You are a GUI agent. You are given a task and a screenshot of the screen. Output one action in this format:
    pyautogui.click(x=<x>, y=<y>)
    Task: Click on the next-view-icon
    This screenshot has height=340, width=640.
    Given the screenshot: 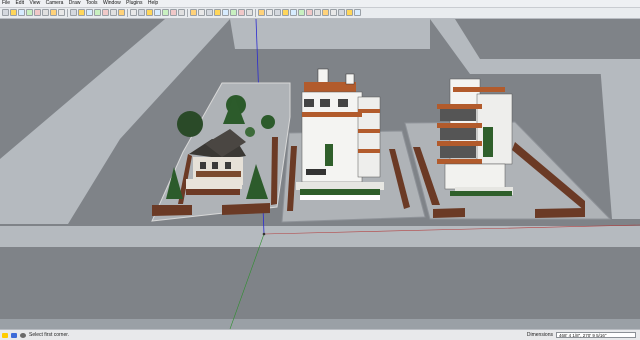 What is the action you would take?
    pyautogui.click(x=181, y=12)
    